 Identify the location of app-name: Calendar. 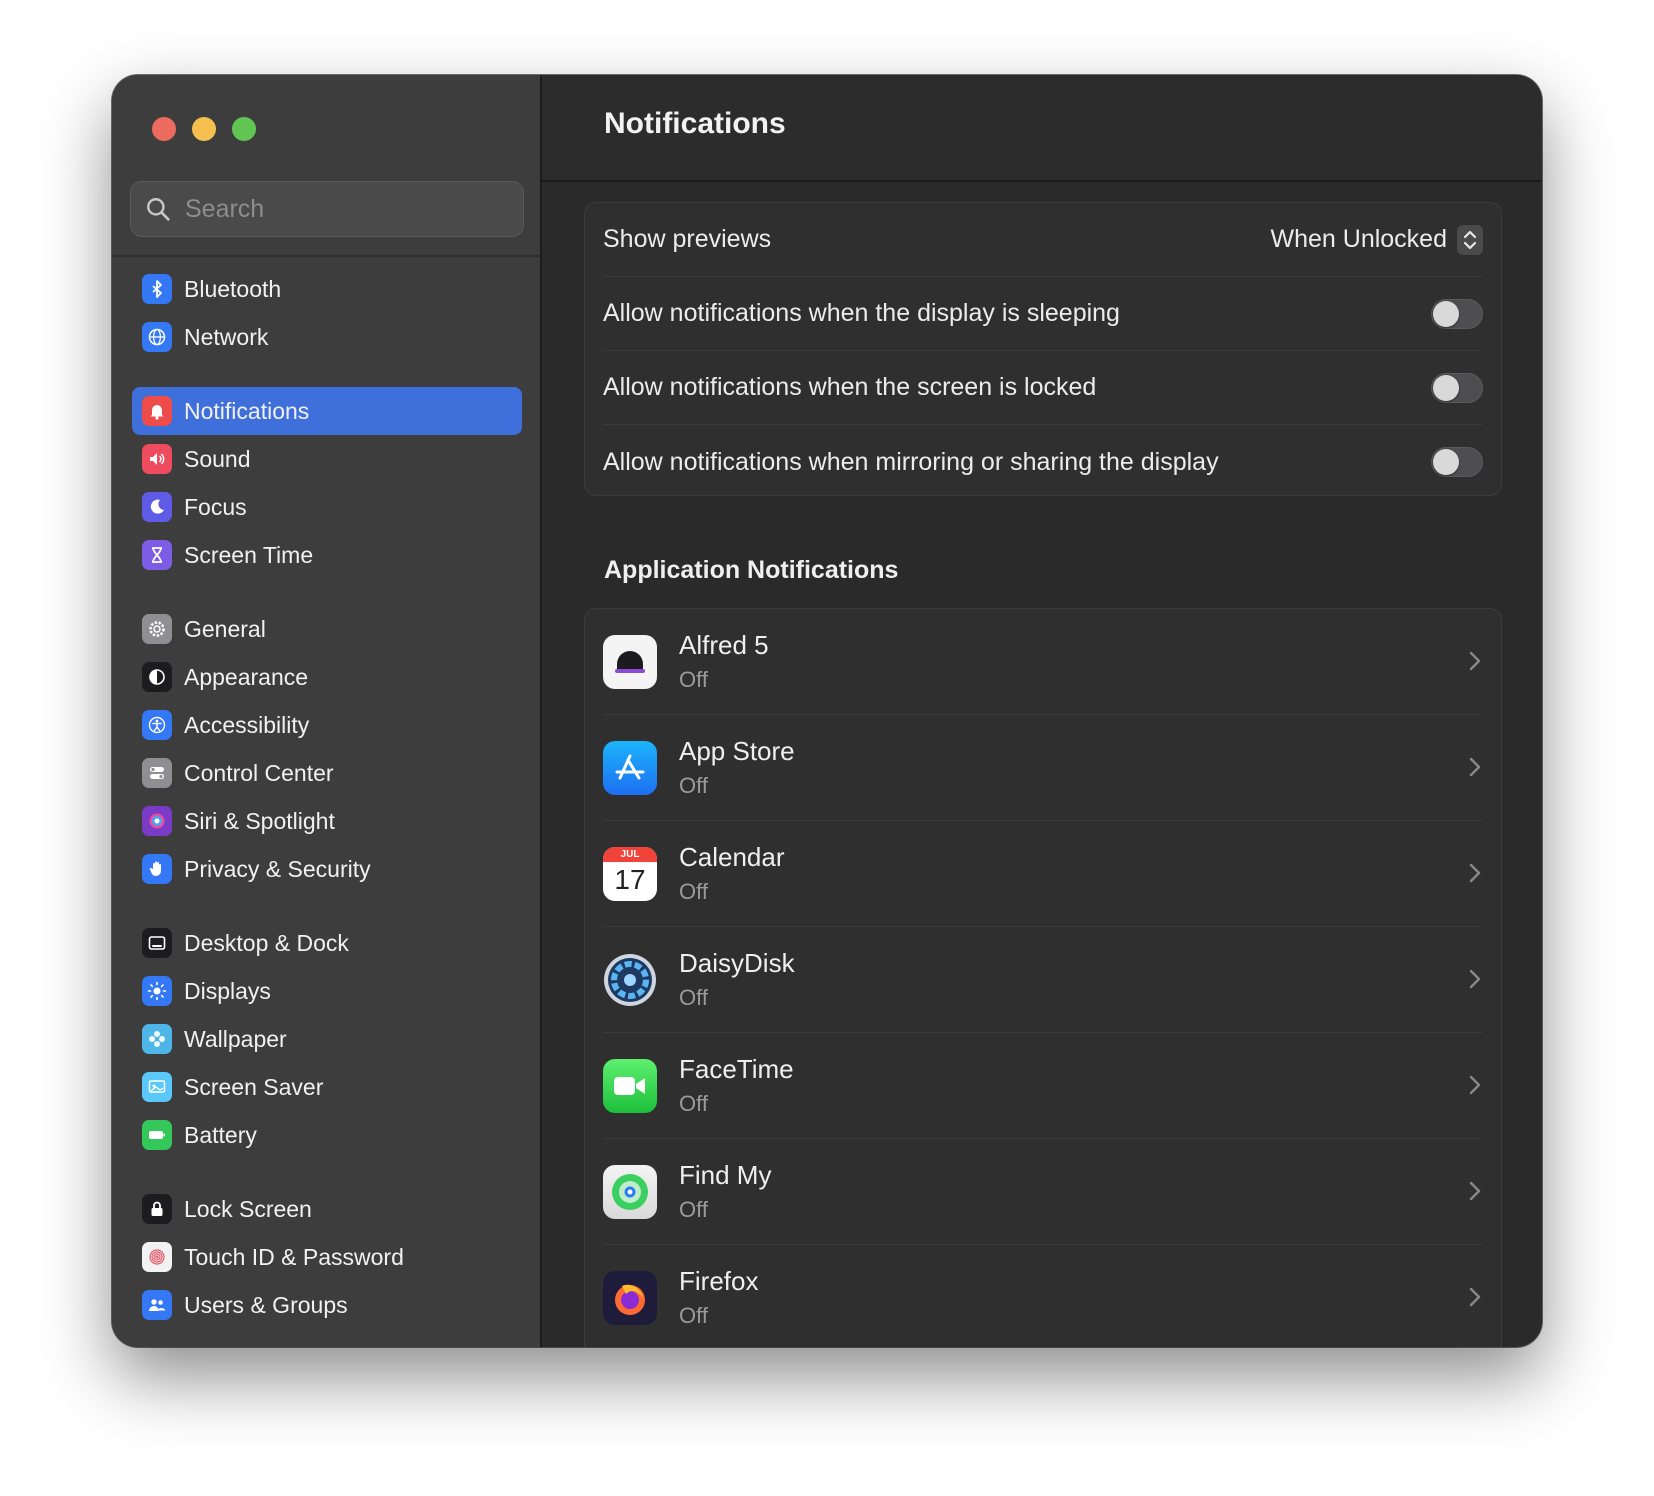
(732, 857).